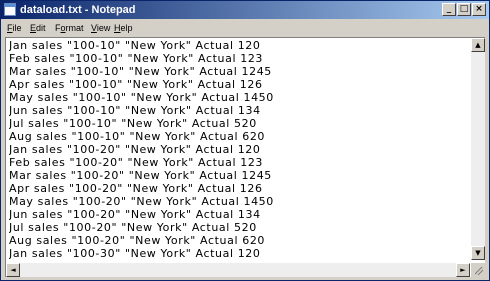 The image size is (490, 281). What do you see at coordinates (136, 84) in the screenshot?
I see `text-line: Apr sales "100-10" "New York" Actual 126` at bounding box center [136, 84].